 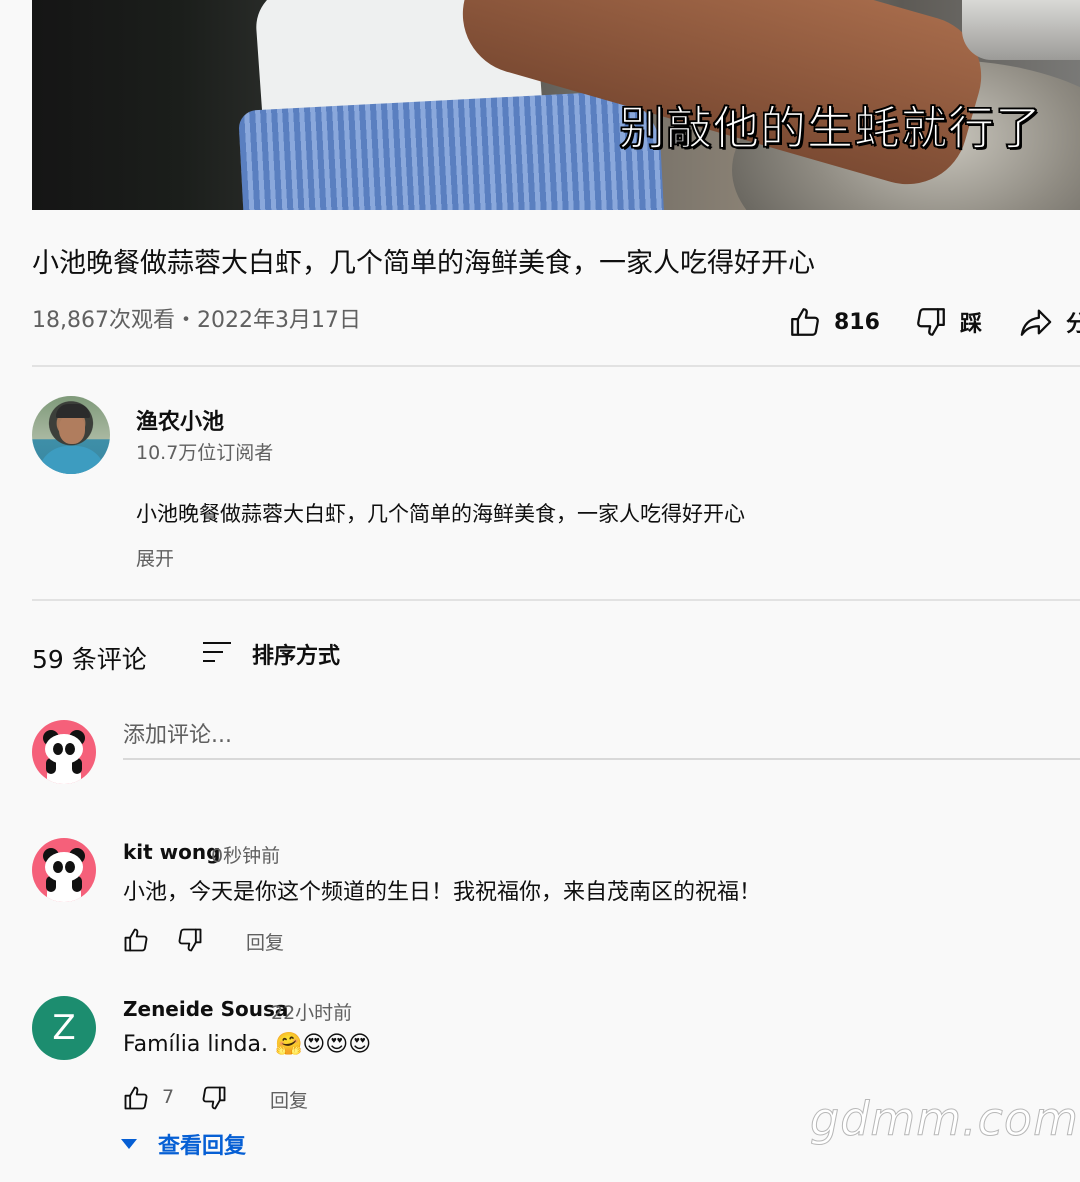 I want to click on channel-avatar, so click(x=71, y=435).